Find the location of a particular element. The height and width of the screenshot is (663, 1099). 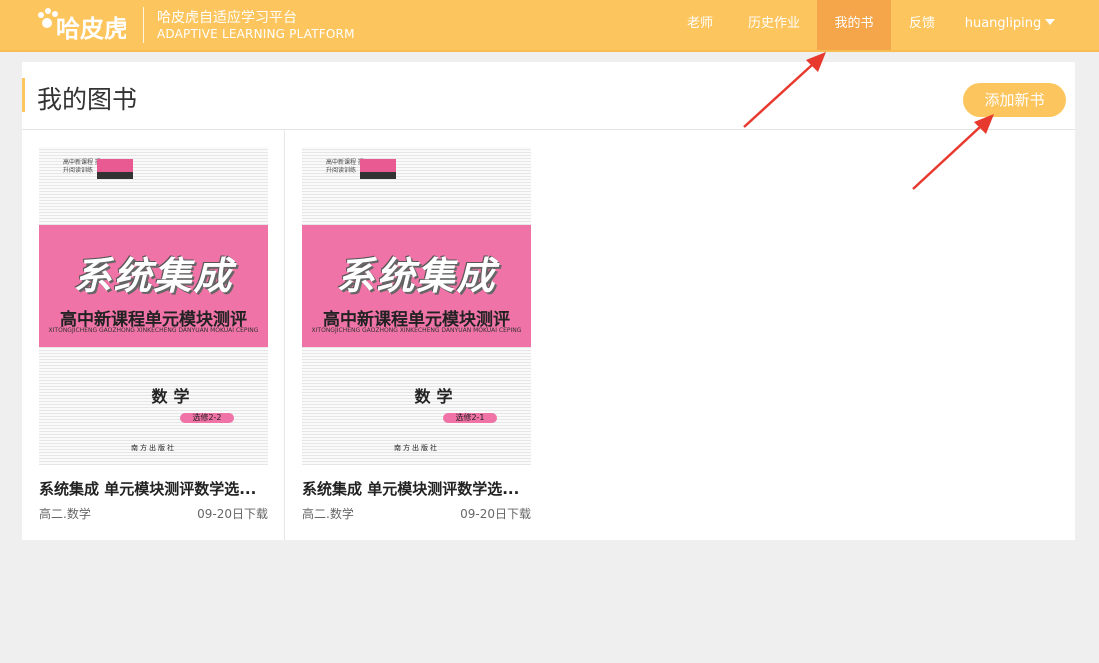

logo: 哈皮虎 is located at coordinates (80, 26).